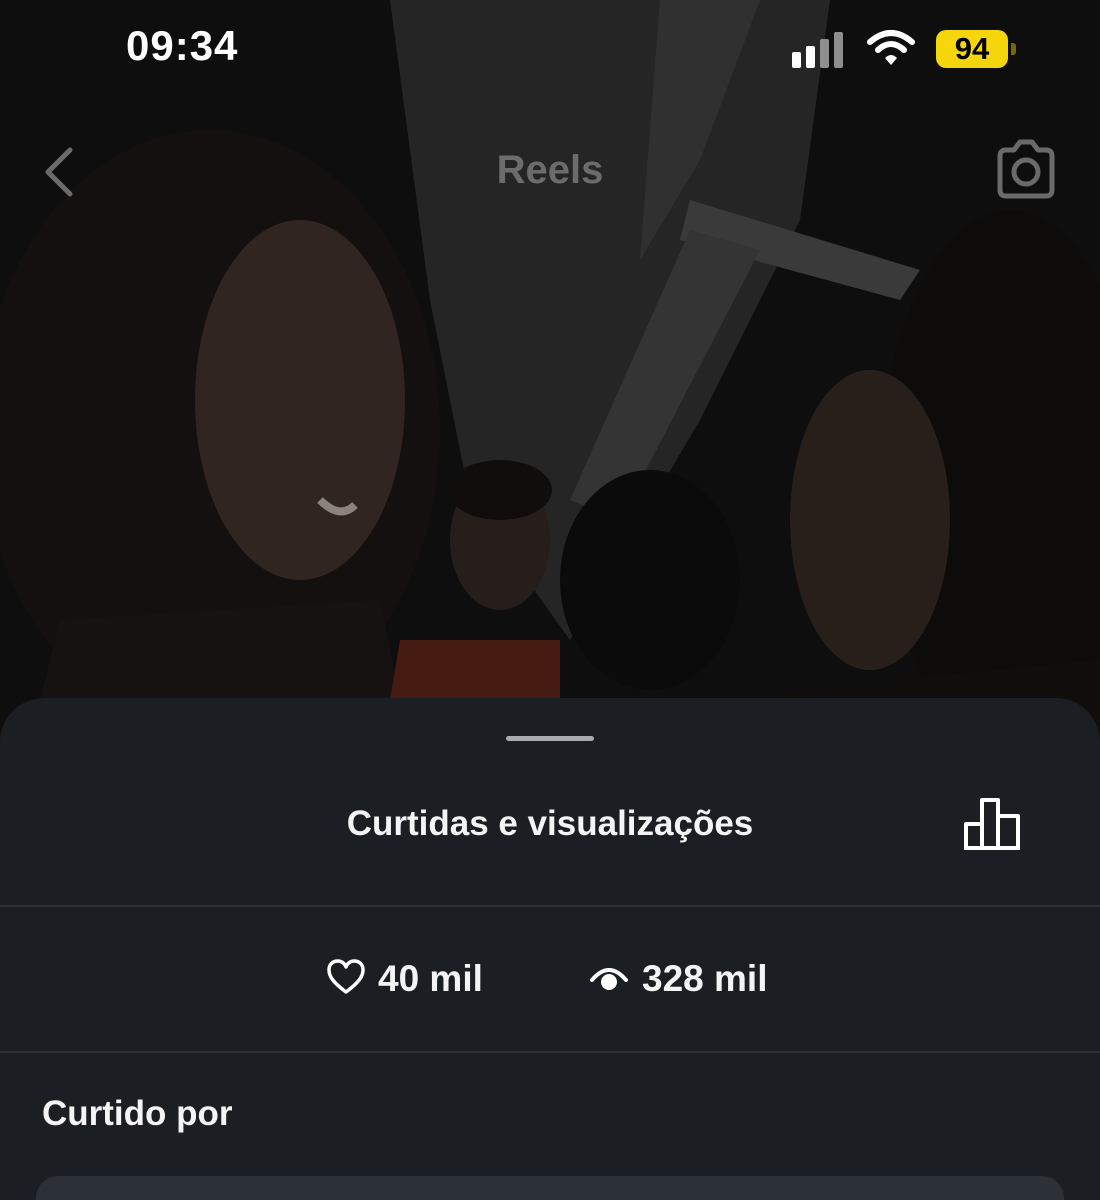 The height and width of the screenshot is (1200, 1100). Describe the element at coordinates (550, 823) in the screenshot. I see `sheet-title: Curtidas e visualizações` at that location.